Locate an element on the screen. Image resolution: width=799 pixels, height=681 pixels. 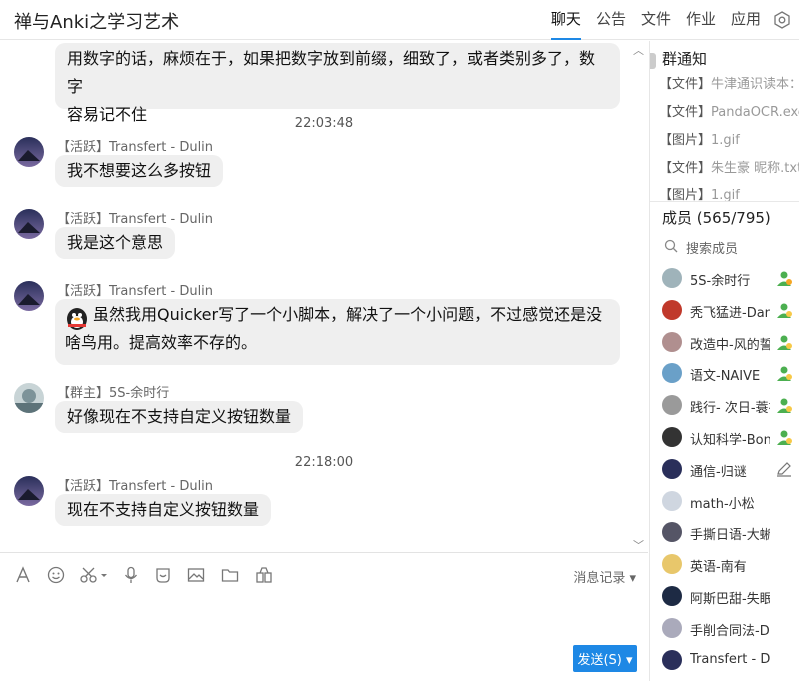
member-item: 手撕日语-大蜥蜴 is located at coordinates (730, 534).